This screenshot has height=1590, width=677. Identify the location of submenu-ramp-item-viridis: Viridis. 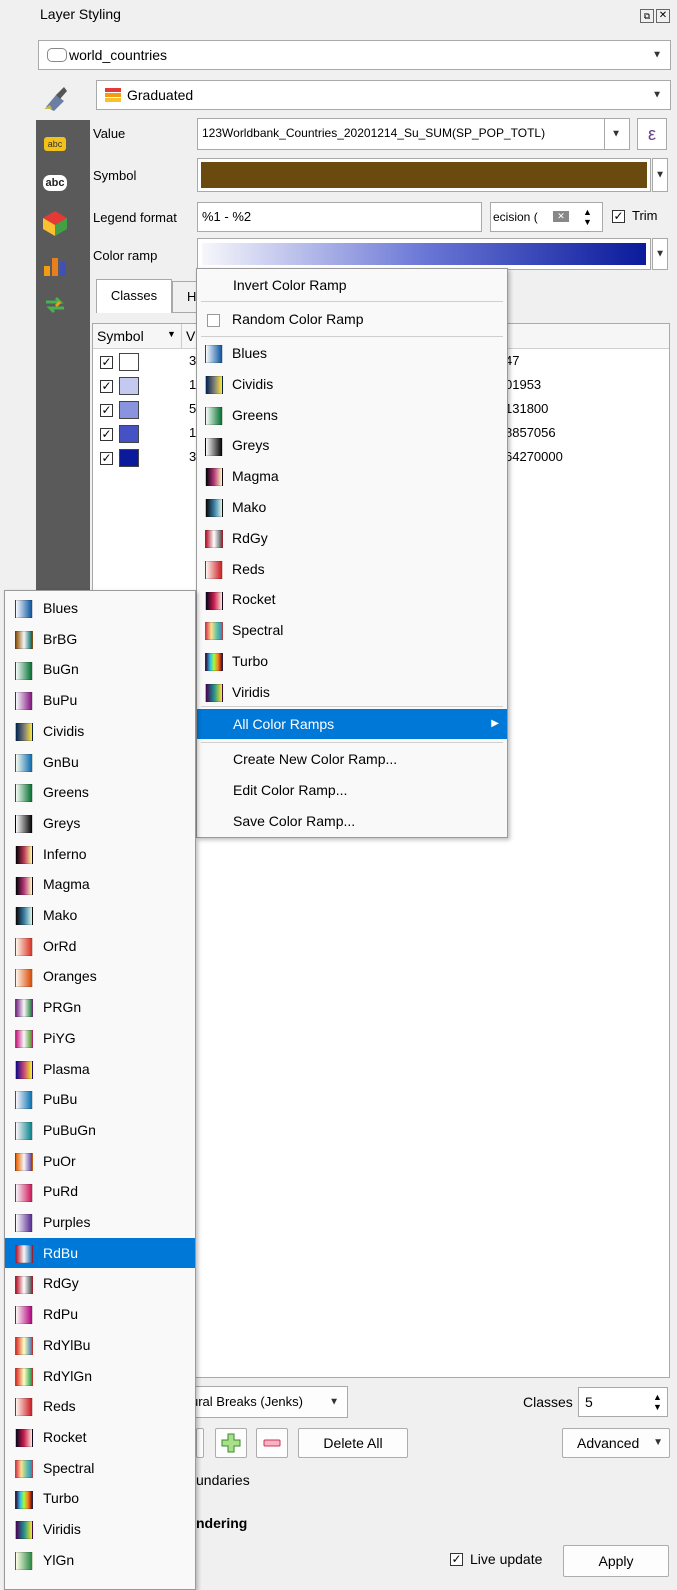
(100, 1529).